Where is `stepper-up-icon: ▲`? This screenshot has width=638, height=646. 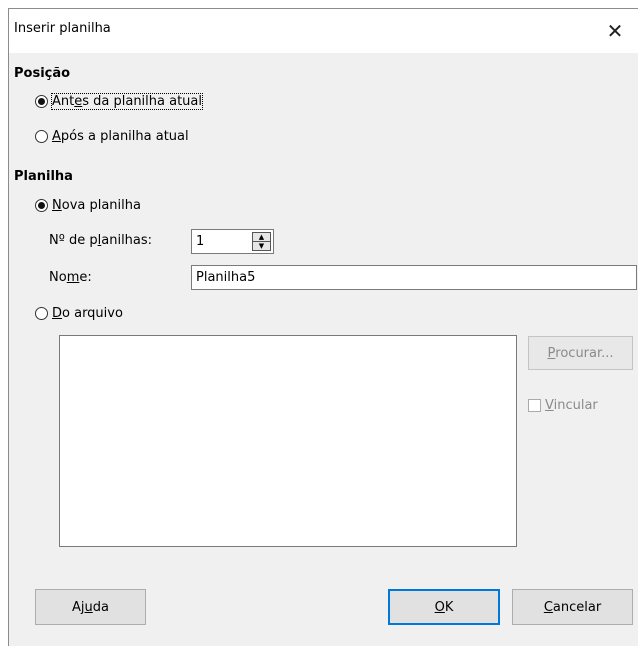
stepper-up-icon: ▲ is located at coordinates (261, 237).